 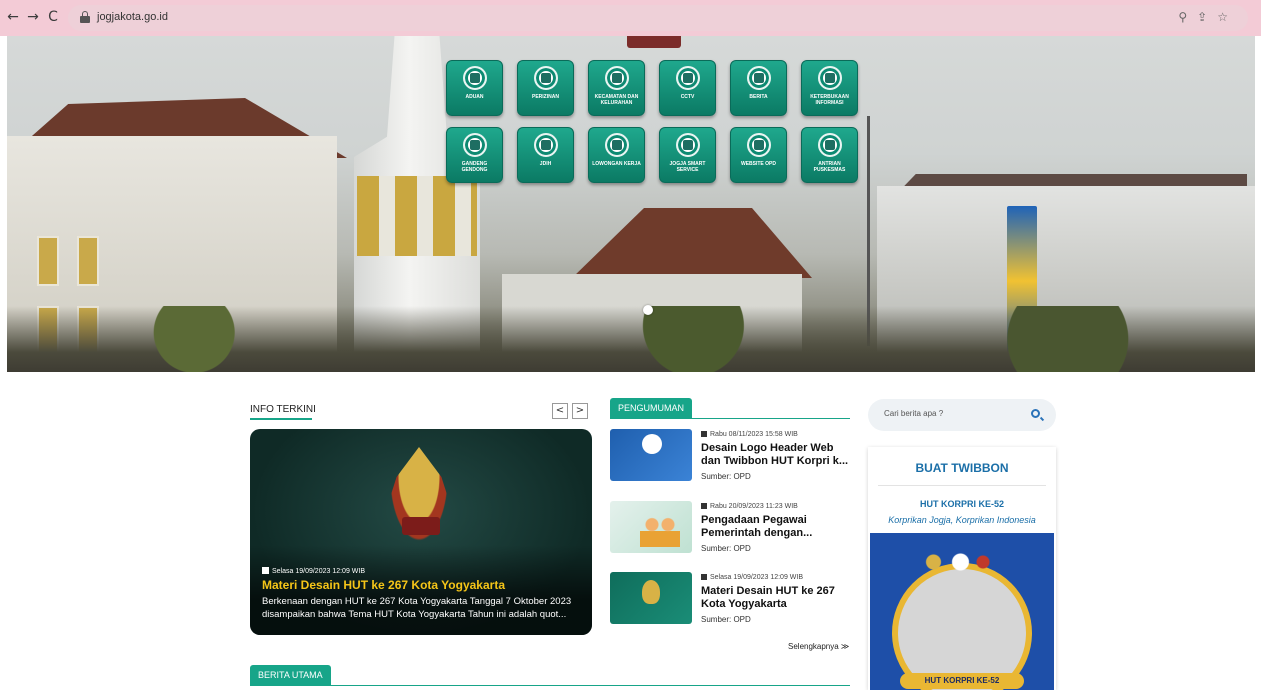 What do you see at coordinates (546, 145) in the screenshot?
I see `jdih-icon` at bounding box center [546, 145].